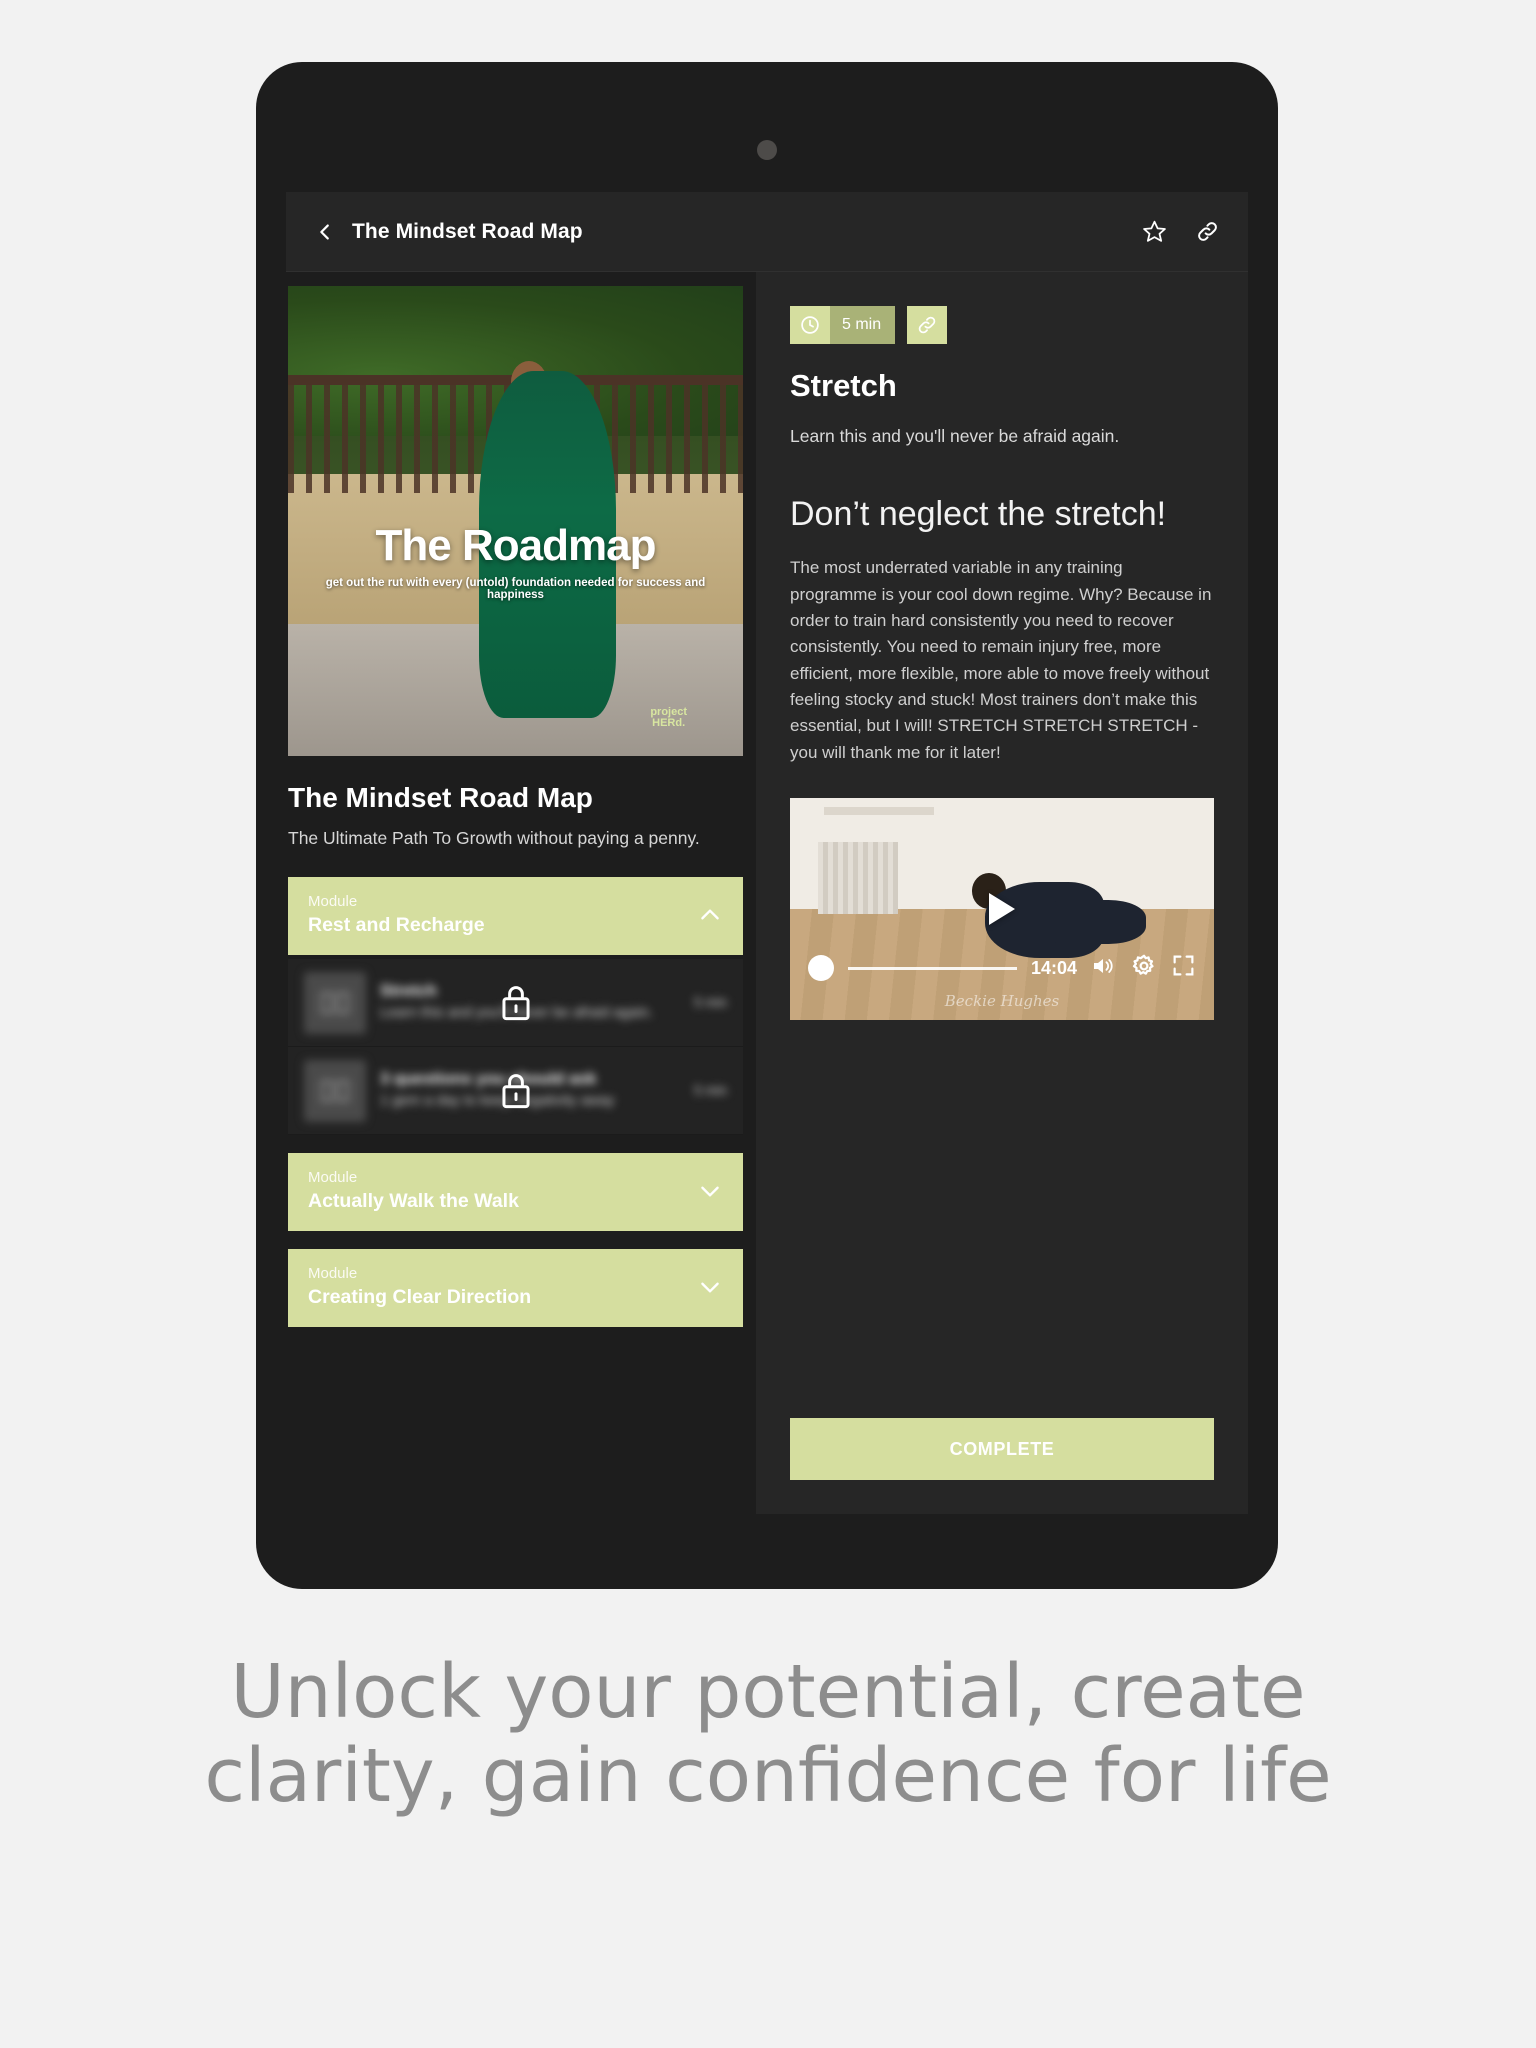 This screenshot has height=2048, width=1536. What do you see at coordinates (1144, 968) in the screenshot?
I see `gear-icon` at bounding box center [1144, 968].